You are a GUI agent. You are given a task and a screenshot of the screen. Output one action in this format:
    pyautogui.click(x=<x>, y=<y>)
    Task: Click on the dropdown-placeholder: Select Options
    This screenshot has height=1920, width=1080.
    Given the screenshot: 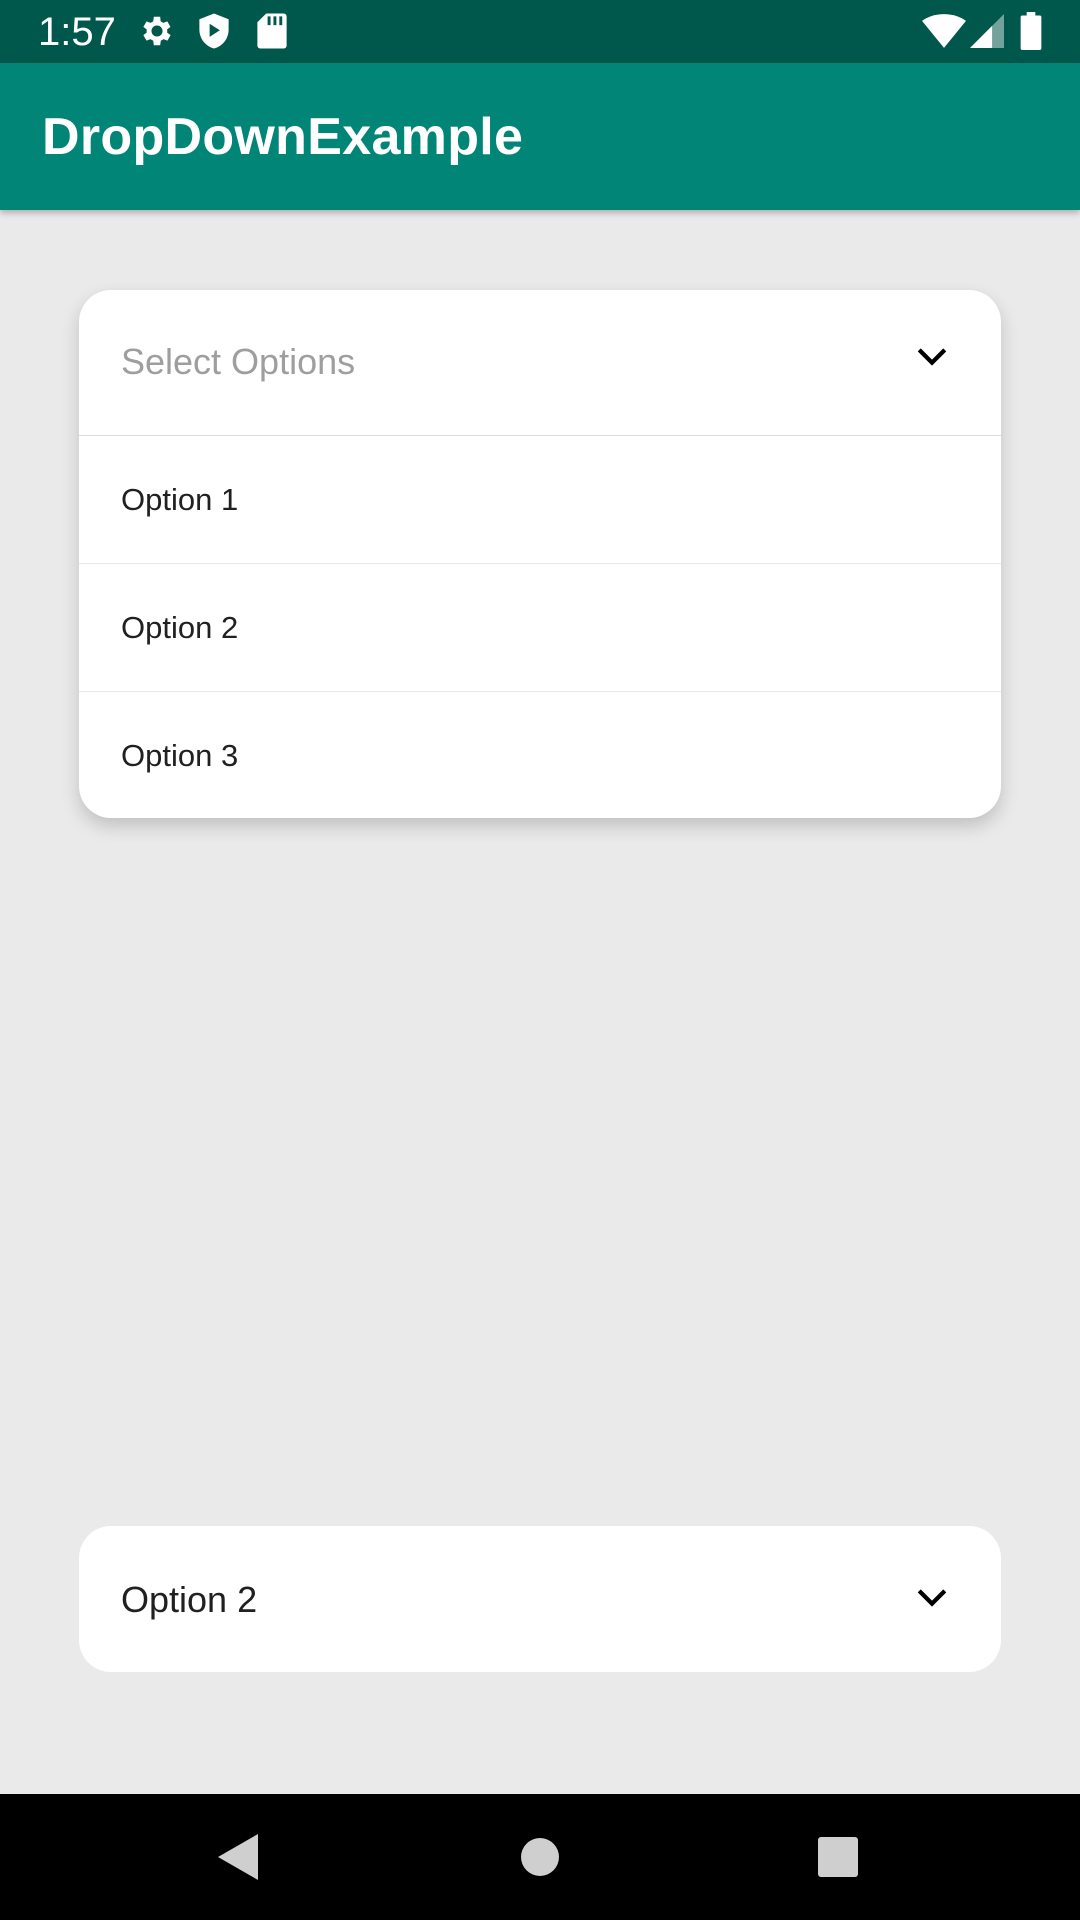 What is the action you would take?
    pyautogui.click(x=238, y=361)
    